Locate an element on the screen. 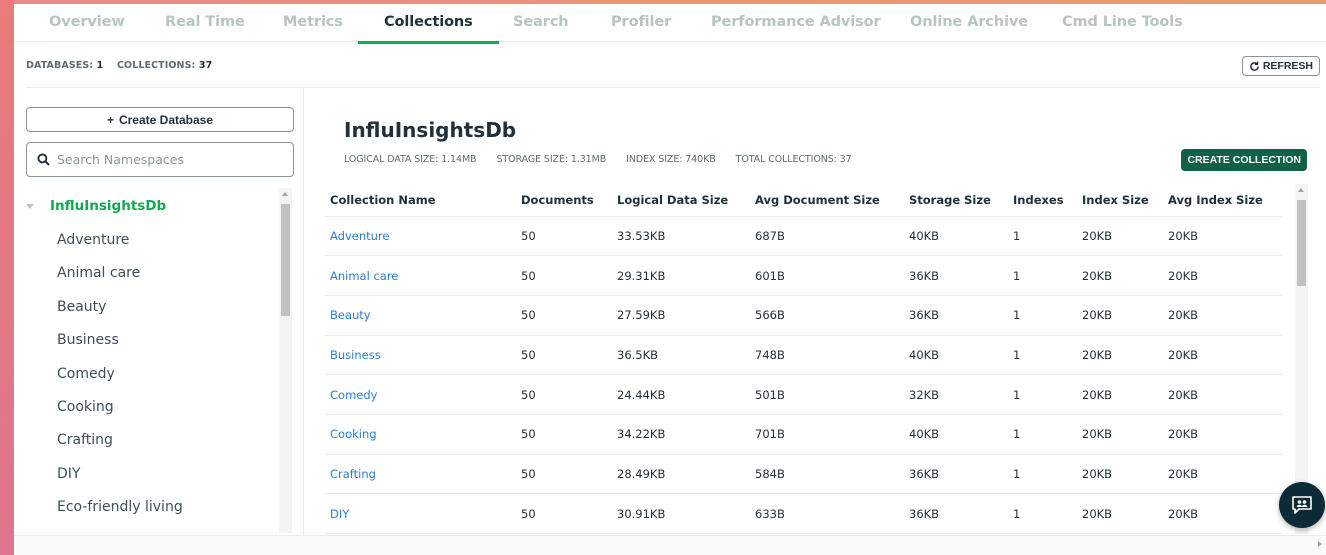 This screenshot has width=1326, height=555. create-database-label: Create Database is located at coordinates (166, 119).